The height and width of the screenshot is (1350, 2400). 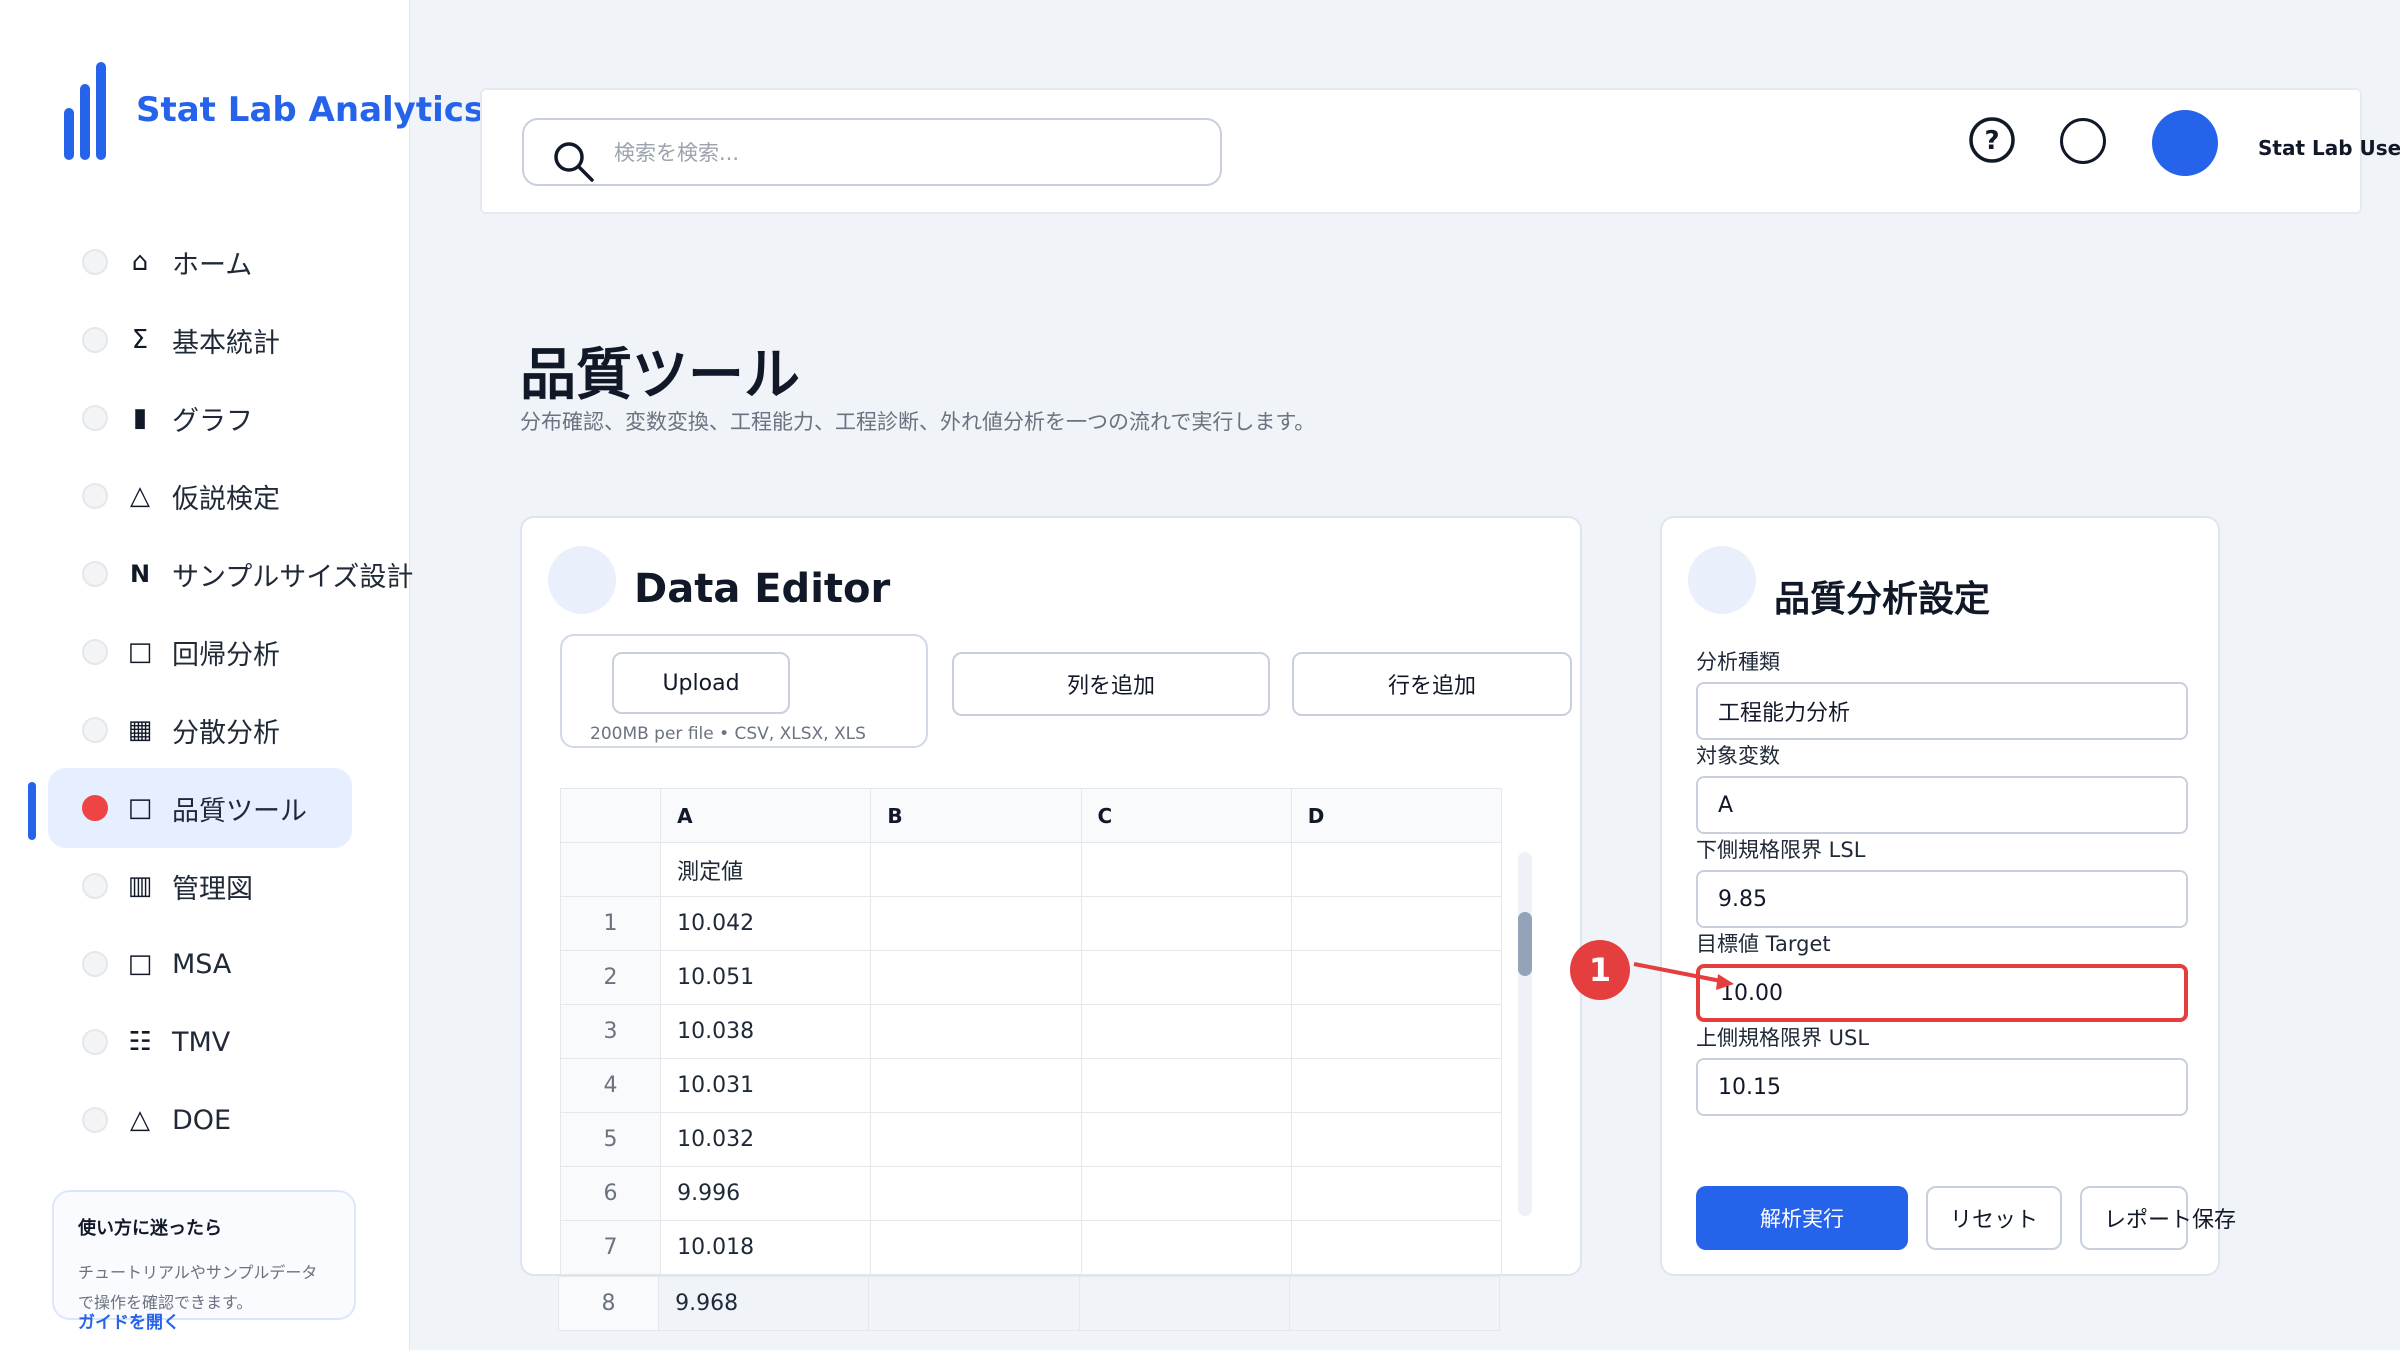 I want to click on sidebar-item-doe: △ DOE, so click(x=200, y=1120).